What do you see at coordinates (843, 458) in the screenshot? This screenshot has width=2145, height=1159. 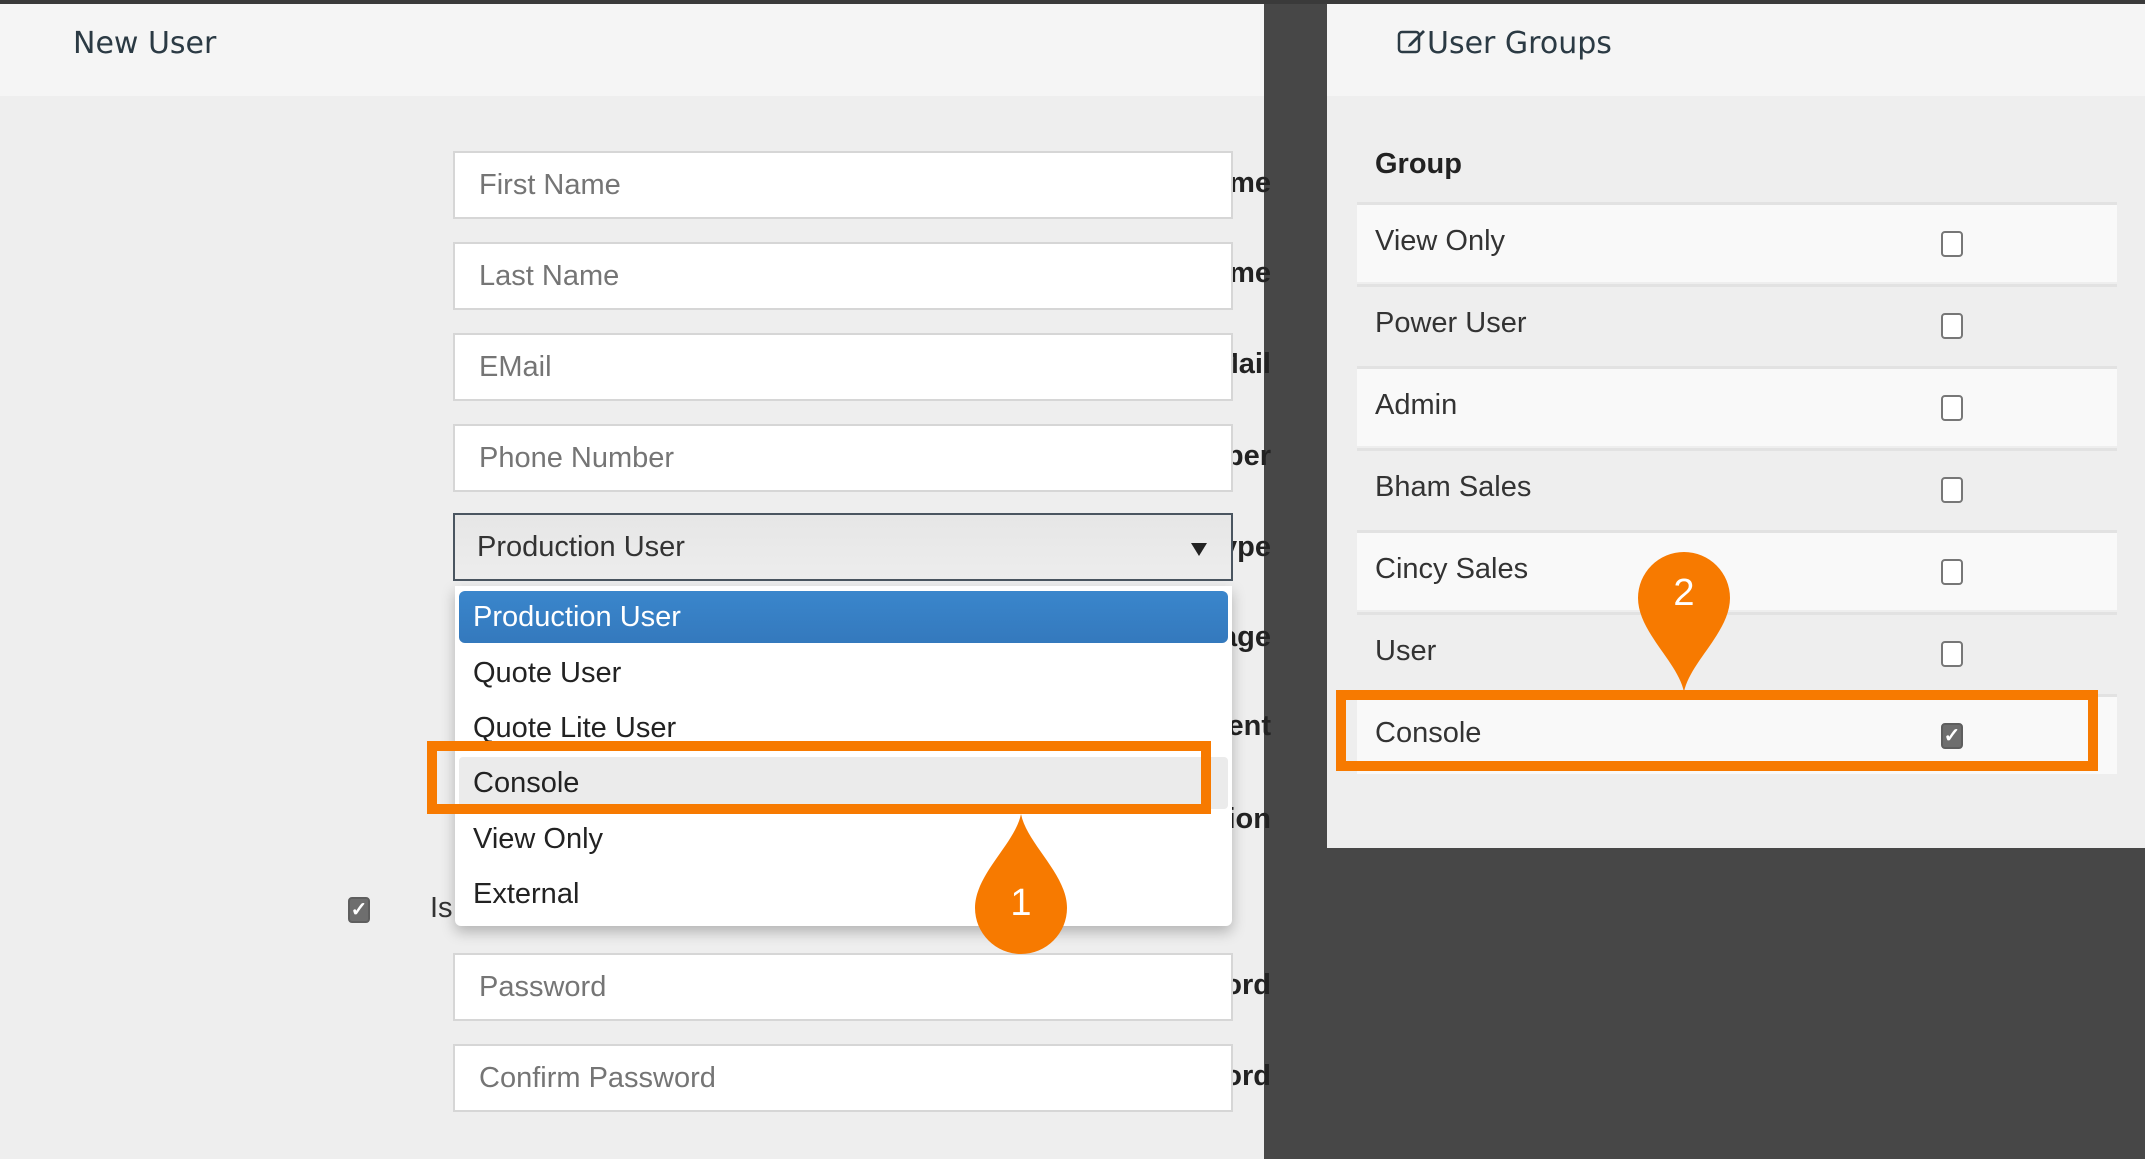 I see `phone-number-input` at bounding box center [843, 458].